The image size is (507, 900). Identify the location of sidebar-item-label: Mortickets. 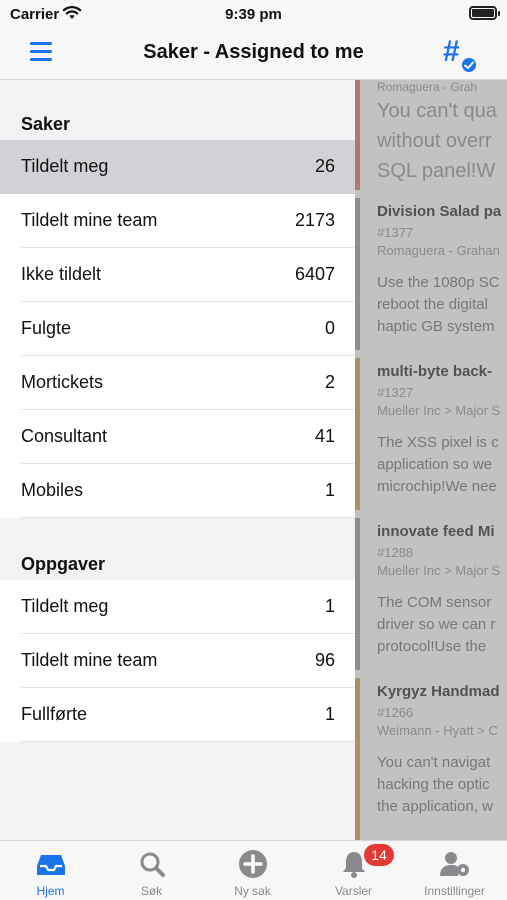
(62, 382).